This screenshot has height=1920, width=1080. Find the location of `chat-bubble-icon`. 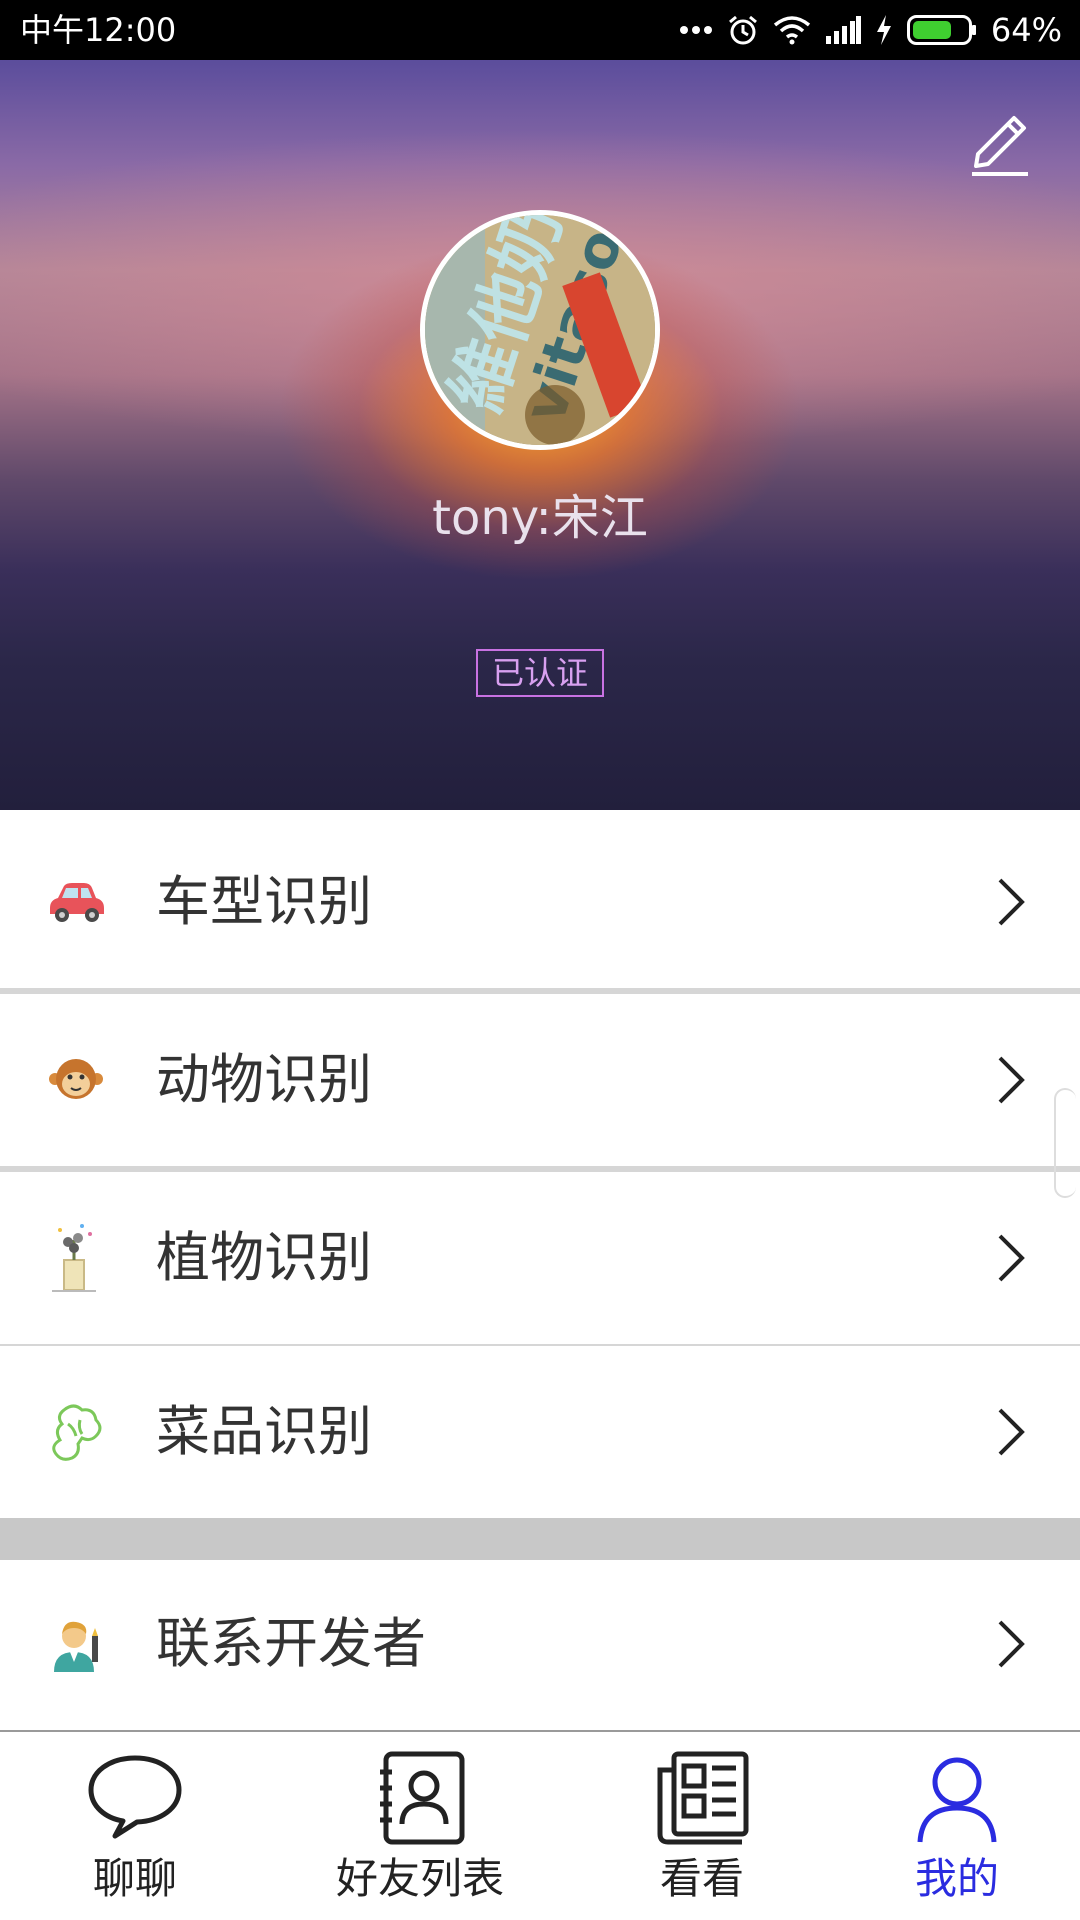

chat-bubble-icon is located at coordinates (135, 1797).